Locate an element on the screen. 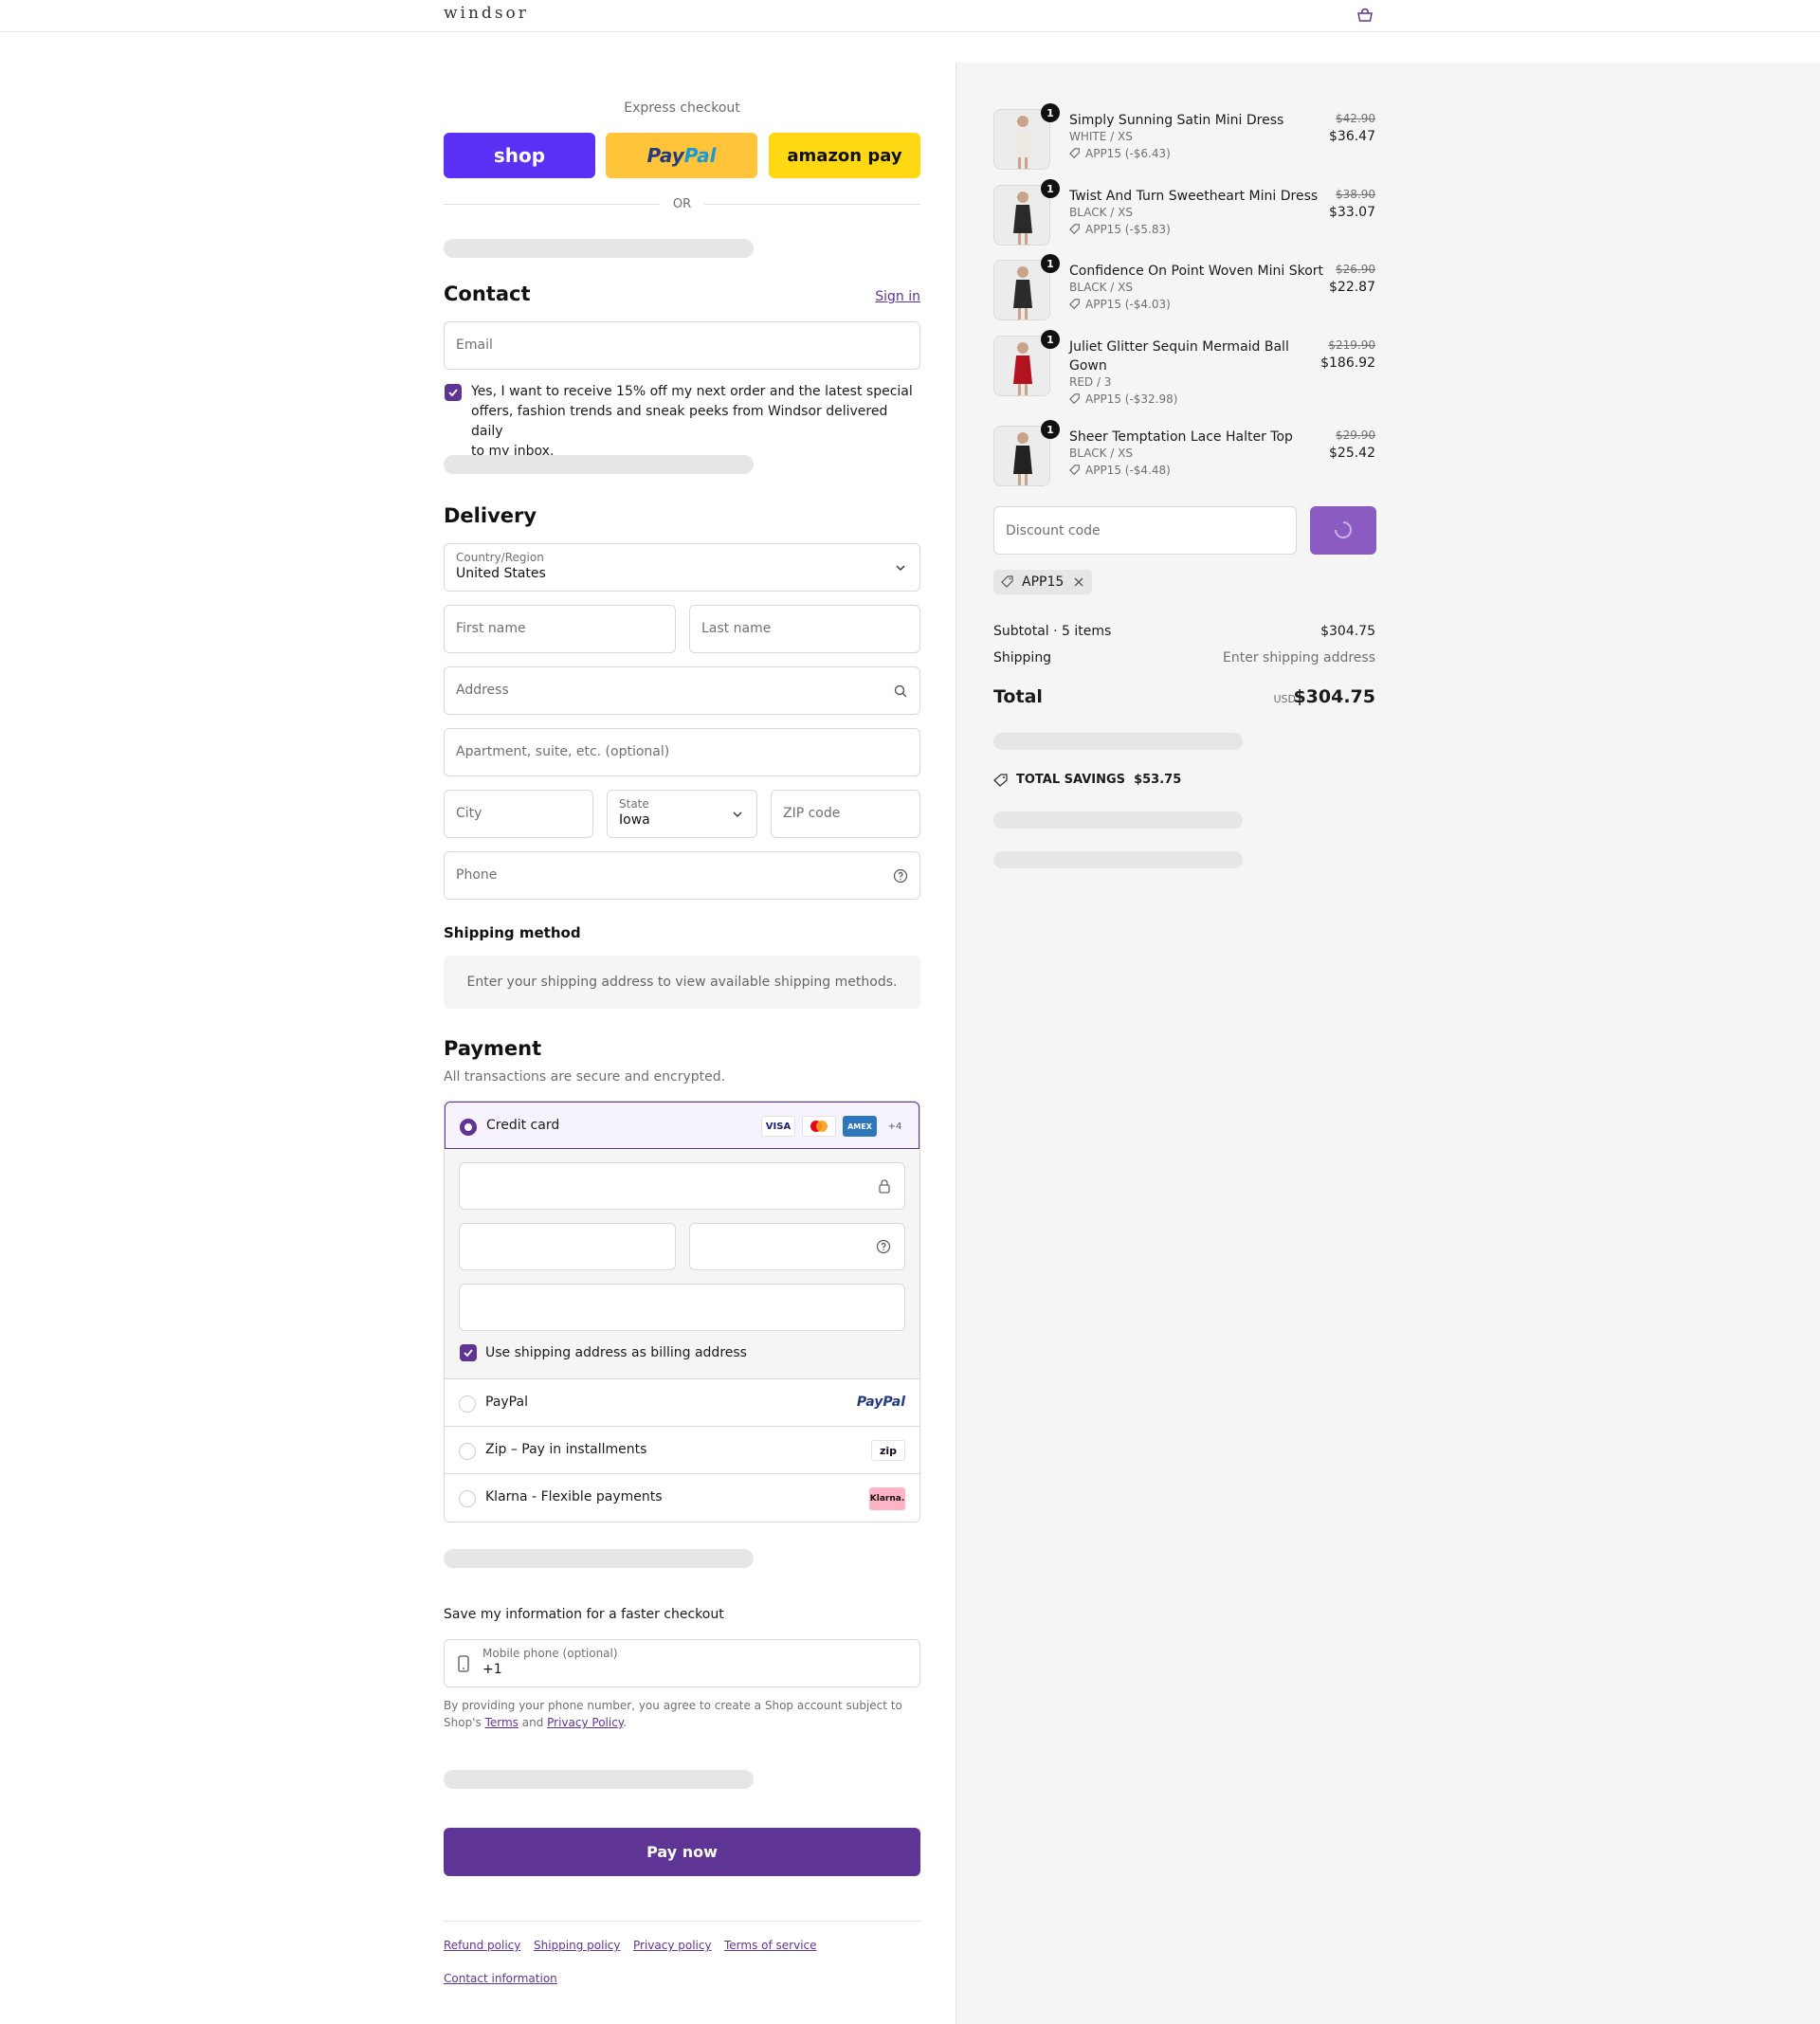 The image size is (1820, 2024). klarna-logo: Klarna. is located at coordinates (887, 1498).